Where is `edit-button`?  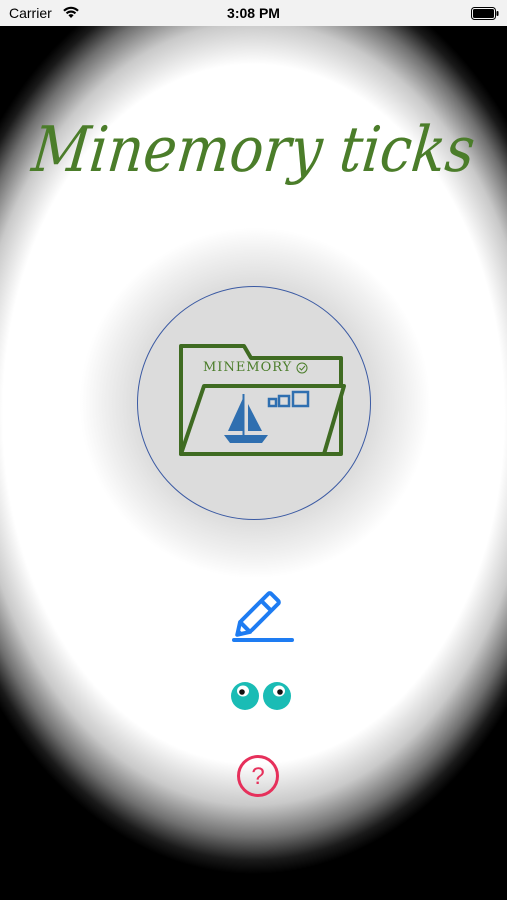 edit-button is located at coordinates (262, 612).